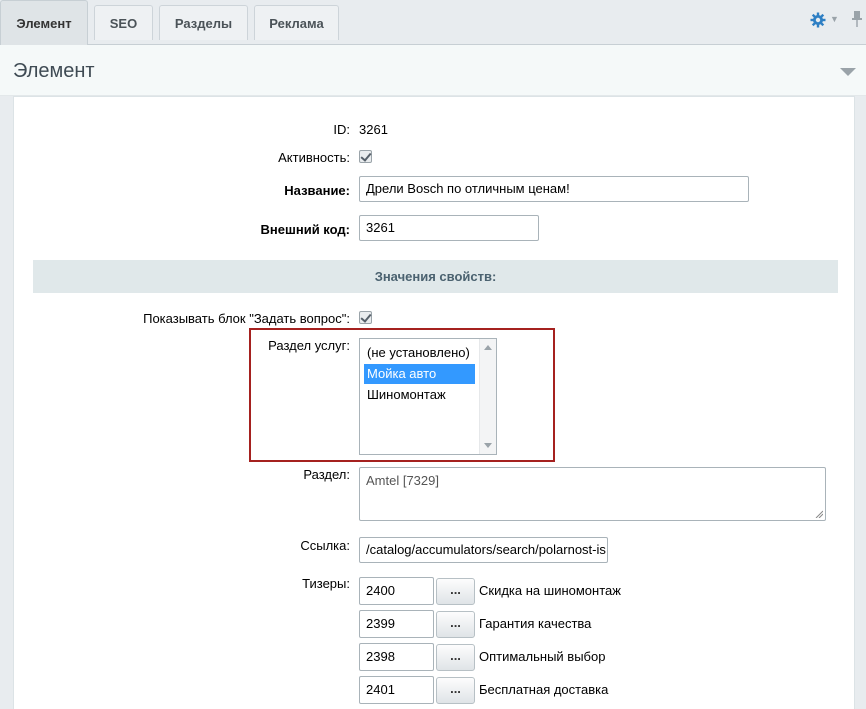  Describe the element at coordinates (554, 189) in the screenshot. I see `name-field: Дрели Bosch по отличным ценам!` at that location.